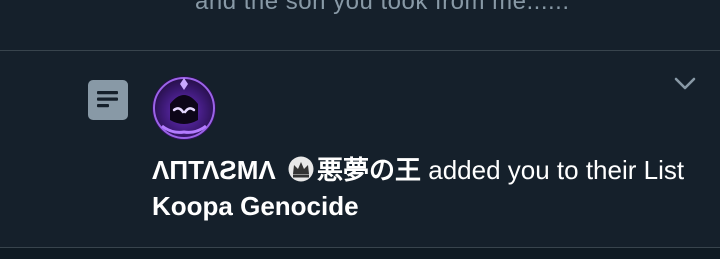 This screenshot has width=720, height=259. What do you see at coordinates (685, 84) in the screenshot?
I see `chevron-down-icon` at bounding box center [685, 84].